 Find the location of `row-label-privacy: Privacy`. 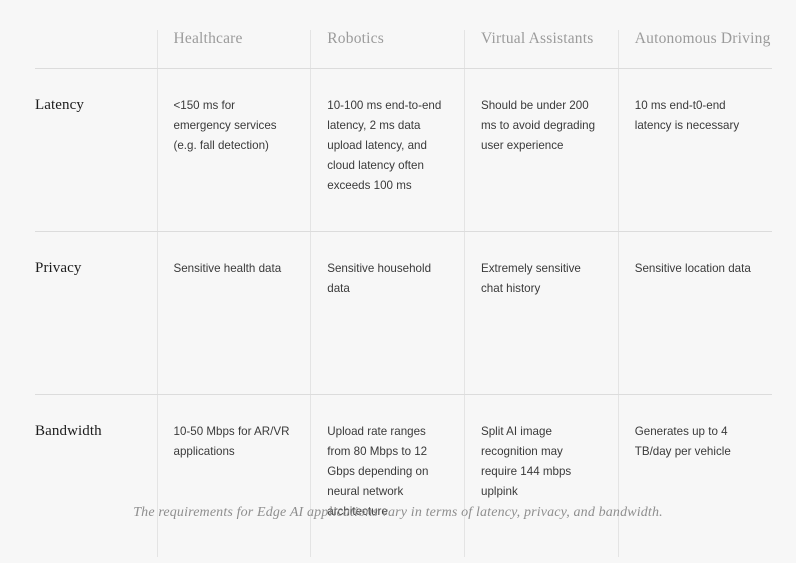

row-label-privacy: Privacy is located at coordinates (96, 313).